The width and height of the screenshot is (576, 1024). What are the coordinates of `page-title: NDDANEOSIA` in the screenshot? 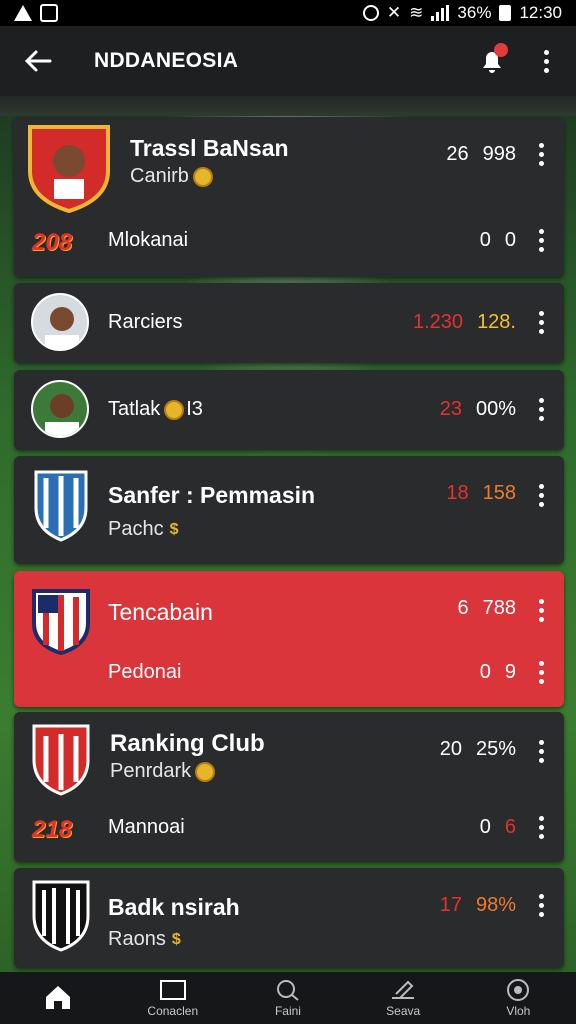 It's located at (166, 60).